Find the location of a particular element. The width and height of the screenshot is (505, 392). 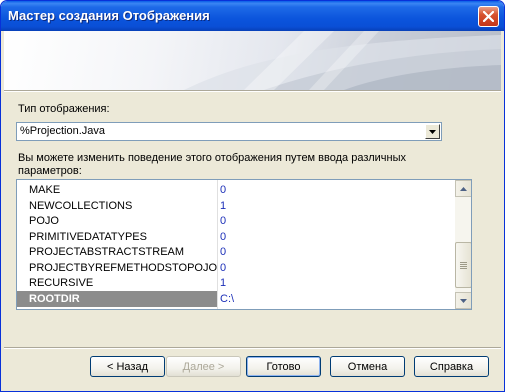

back-button: < Назад is located at coordinates (127, 366).